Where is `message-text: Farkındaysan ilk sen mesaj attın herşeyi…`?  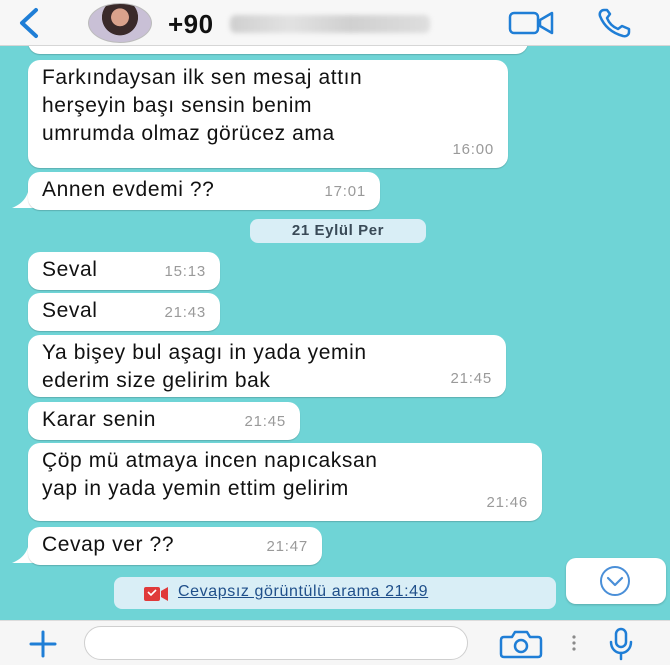
message-text: Farkındaysan ilk sen mesaj attın herşeyi… is located at coordinates (202, 105).